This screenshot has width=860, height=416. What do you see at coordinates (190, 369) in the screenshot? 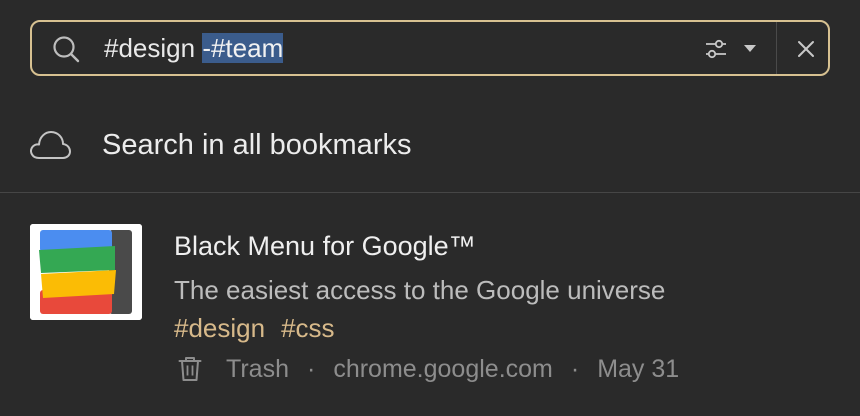
I see `trash-icon` at bounding box center [190, 369].